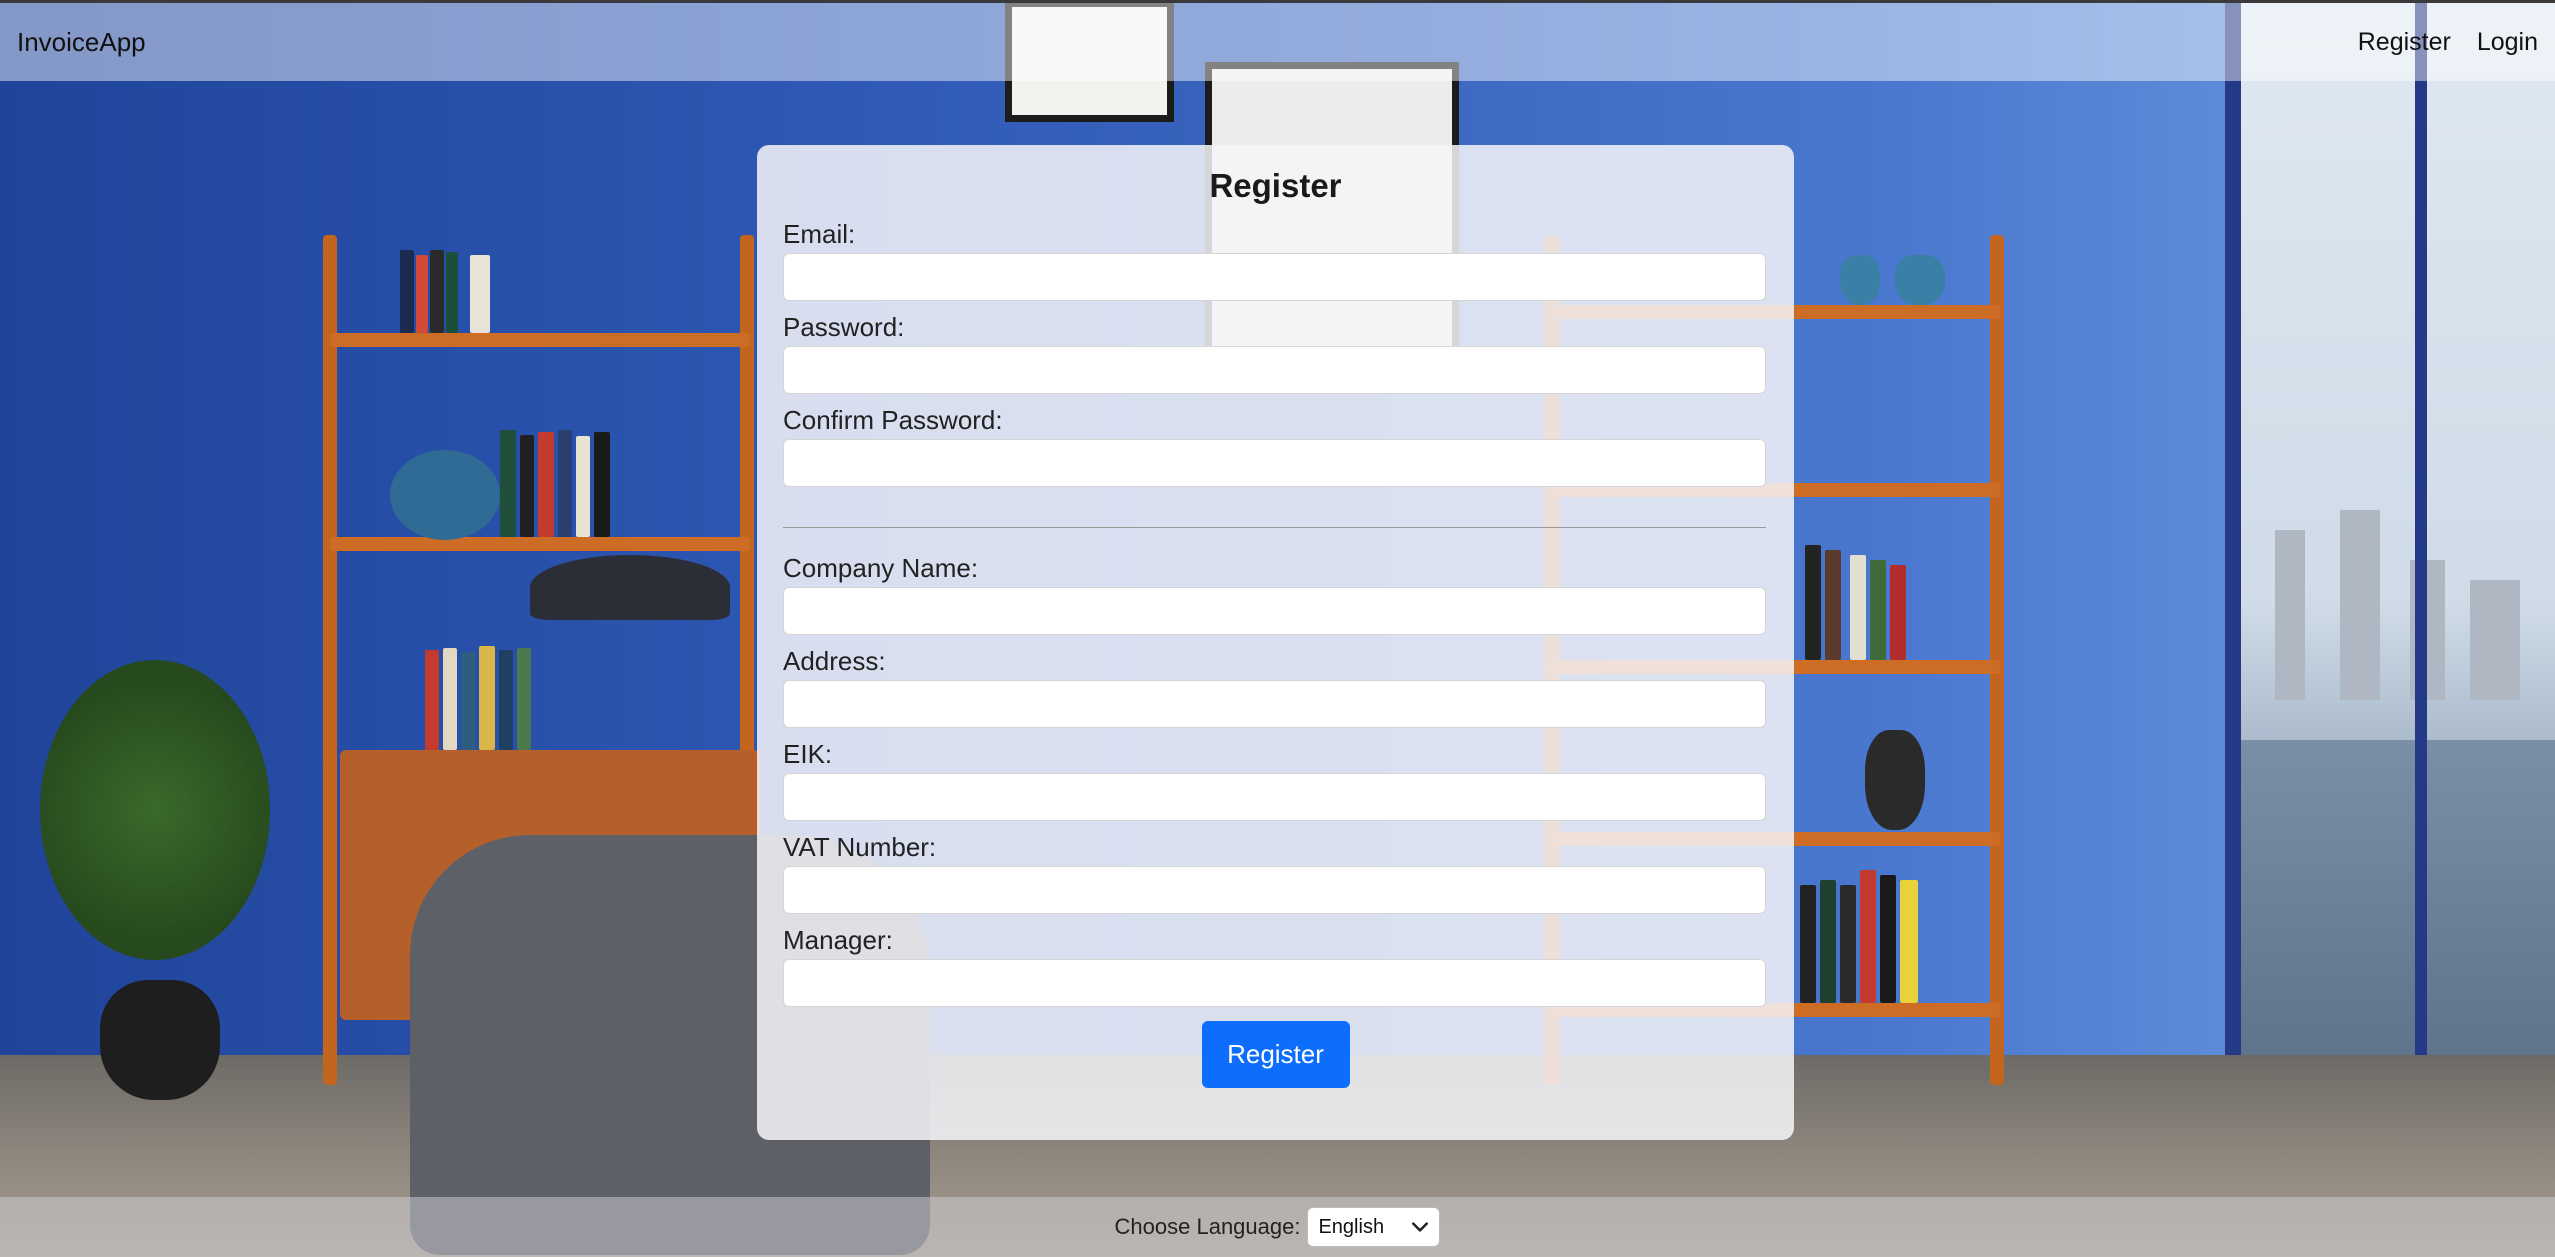 This screenshot has width=2555, height=1257. Describe the element at coordinates (1275, 185) in the screenshot. I see `form-title: Register` at that location.